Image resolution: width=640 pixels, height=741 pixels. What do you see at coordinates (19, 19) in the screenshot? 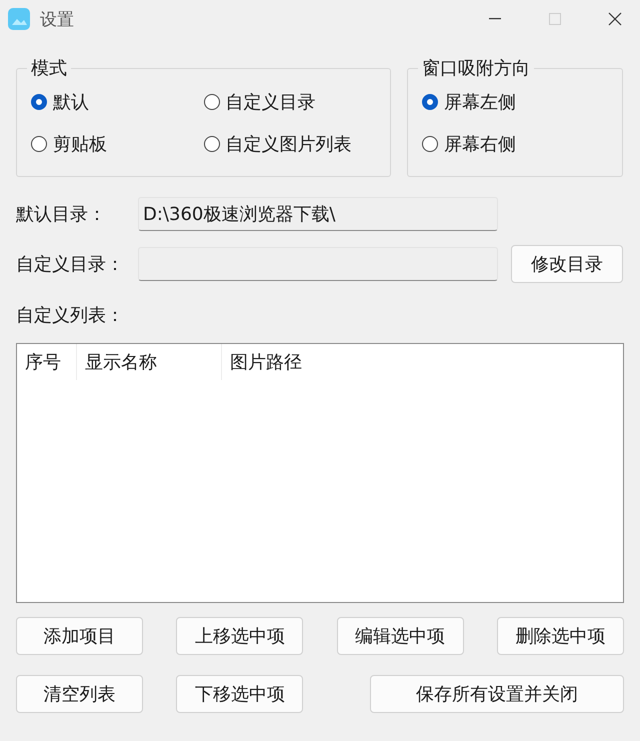
I see `app-icon` at bounding box center [19, 19].